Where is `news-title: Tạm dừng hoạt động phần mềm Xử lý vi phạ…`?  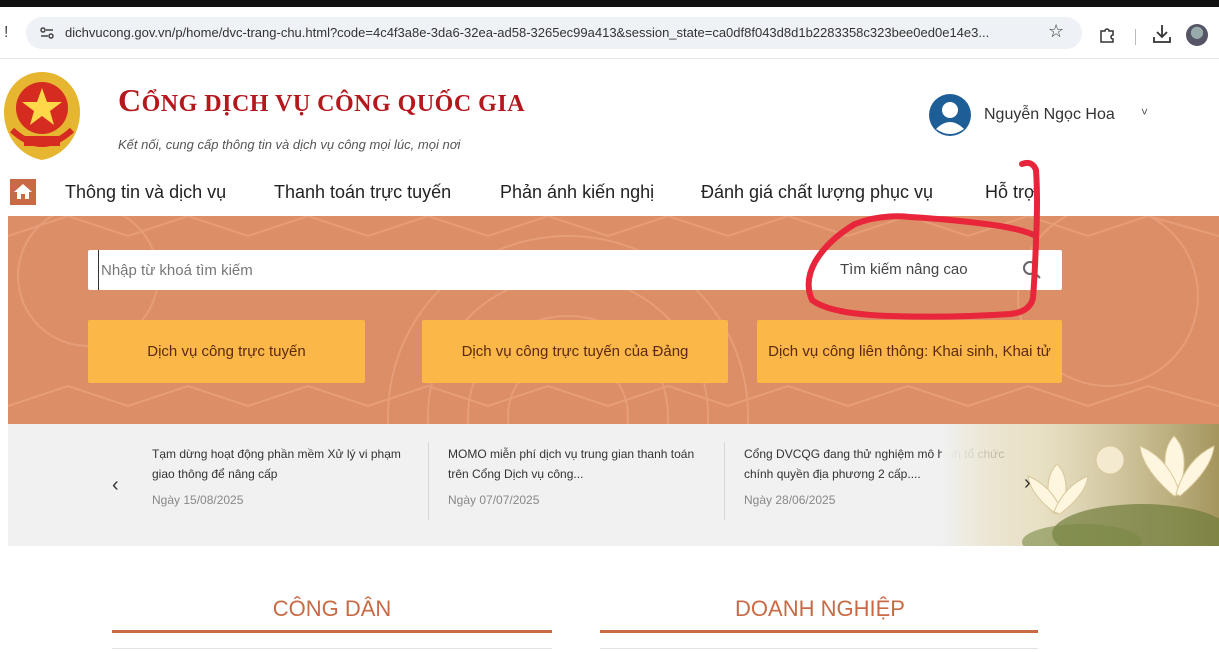 news-title: Tạm dừng hoạt động phần mềm Xử lý vi phạ… is located at coordinates (287, 464).